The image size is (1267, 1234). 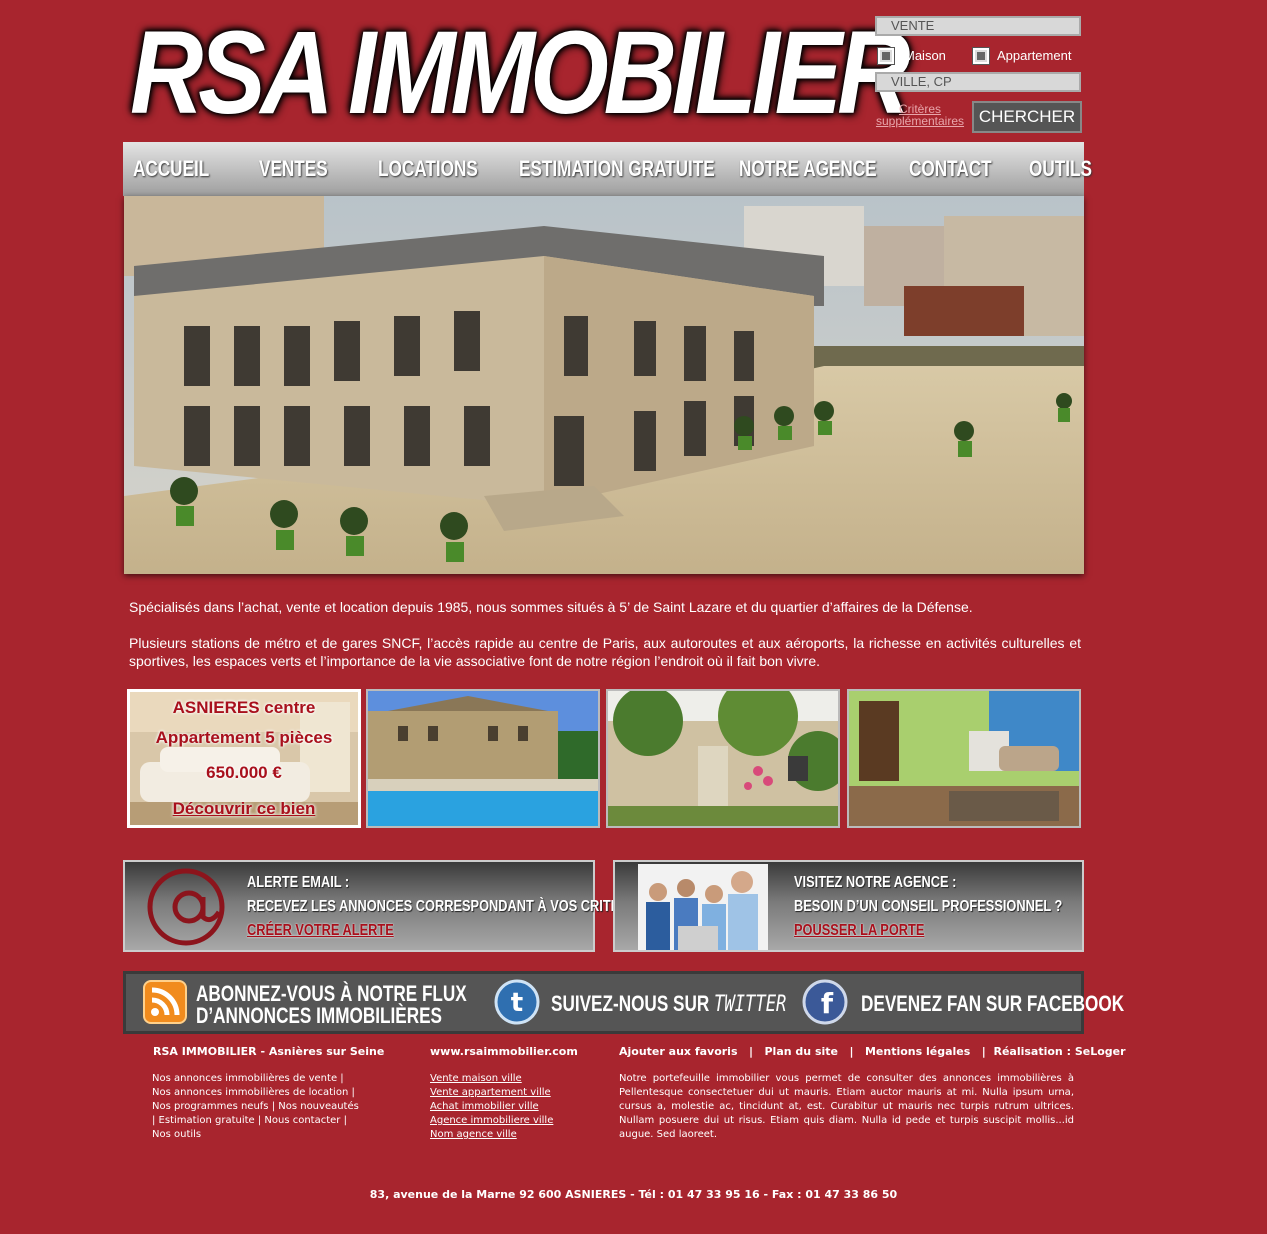 I want to click on modern-living-photo, so click(x=964, y=758).